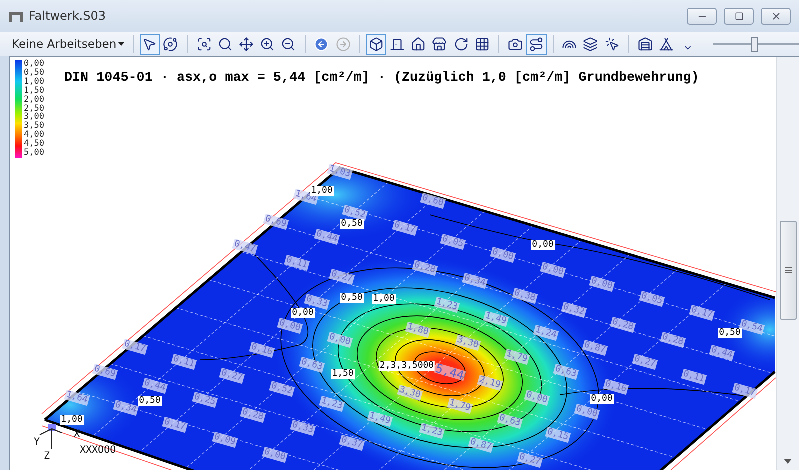  I want to click on pointer-icon, so click(150, 44).